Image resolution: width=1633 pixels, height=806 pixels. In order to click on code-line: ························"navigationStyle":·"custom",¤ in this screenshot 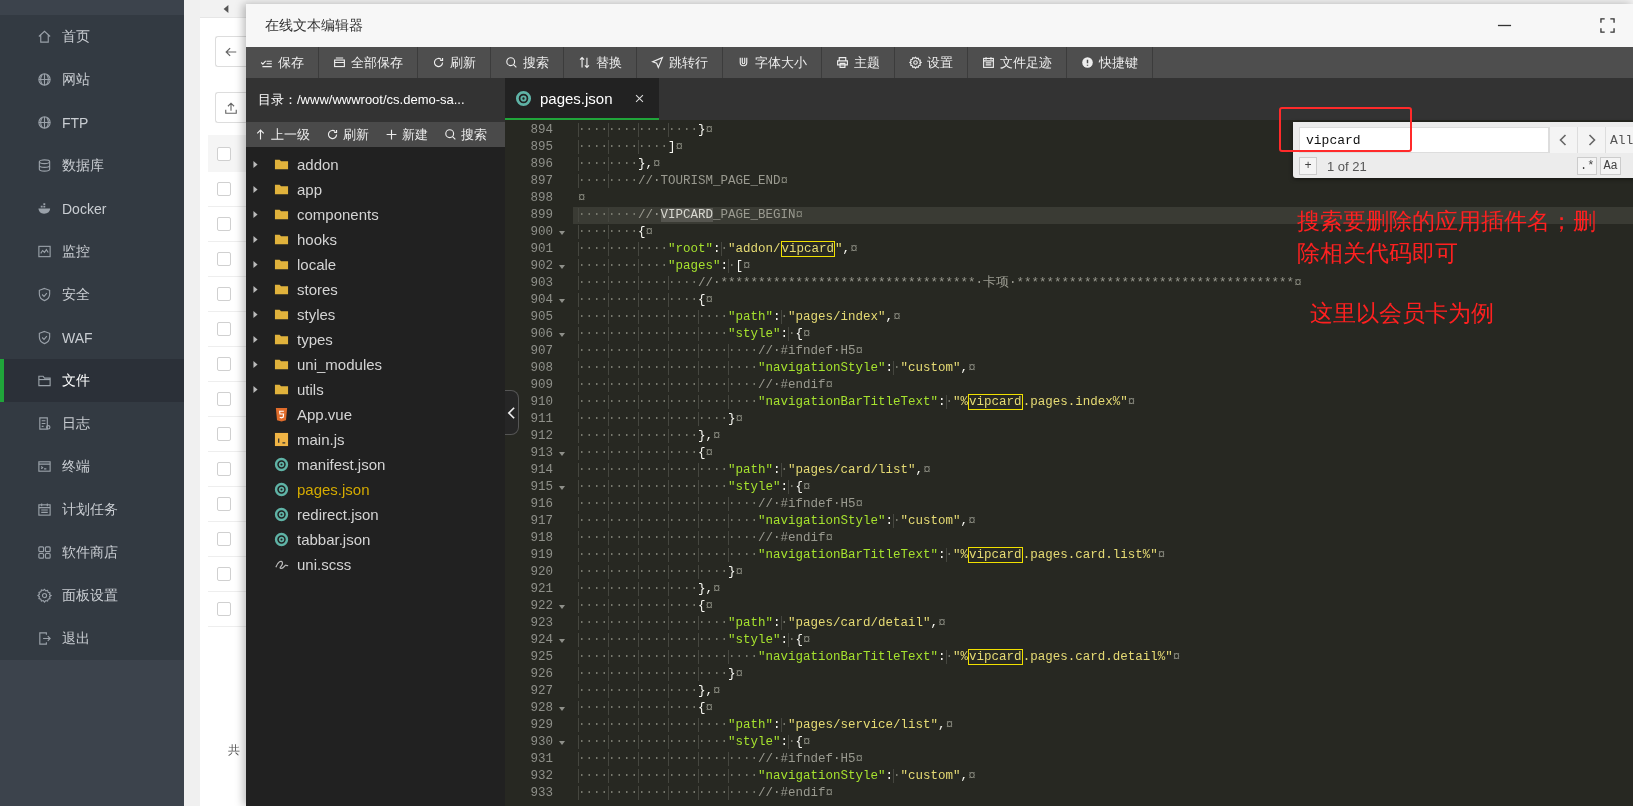, I will do `click(777, 776)`.